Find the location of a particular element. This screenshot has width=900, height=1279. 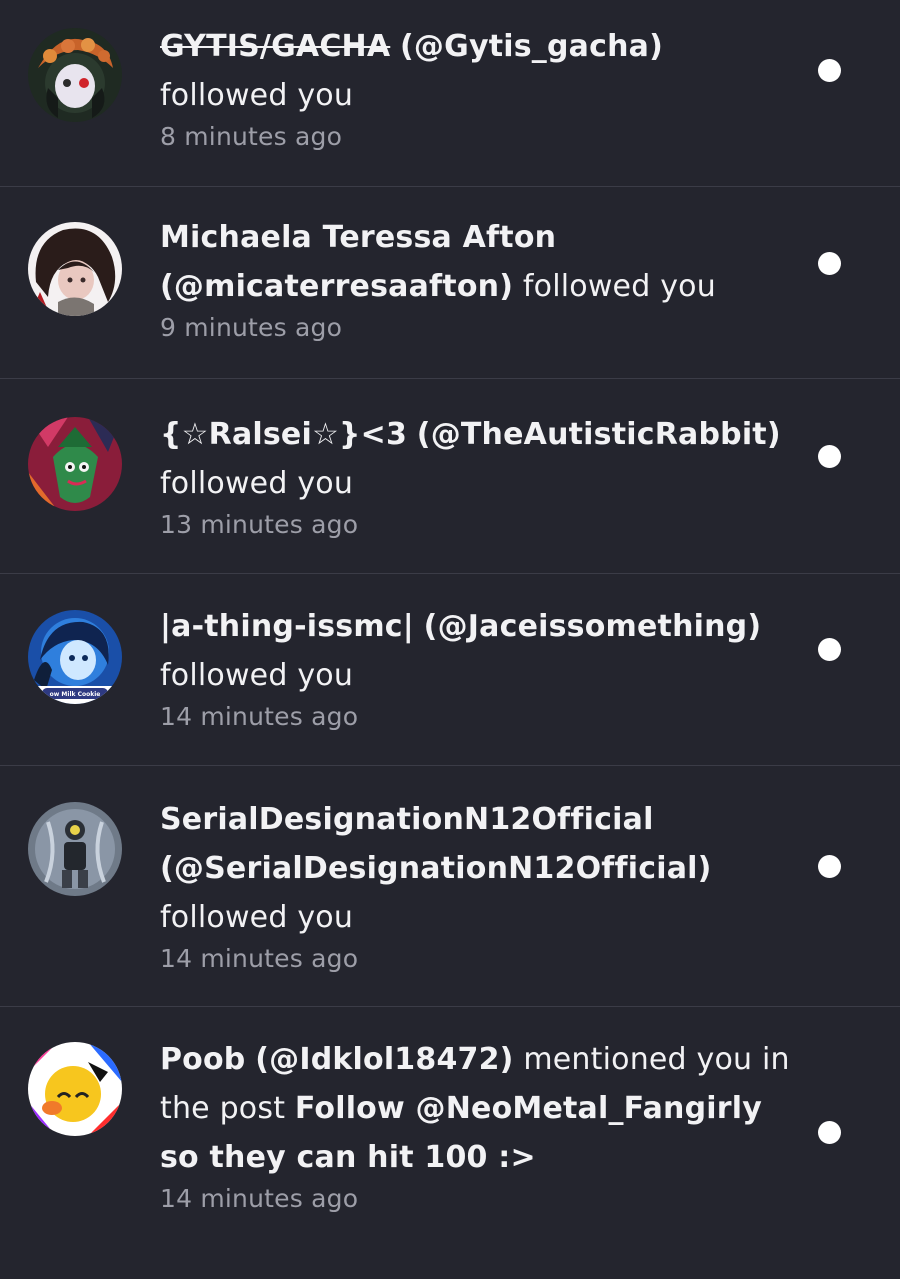

notification-time: 8 minutes ago is located at coordinates (251, 136).